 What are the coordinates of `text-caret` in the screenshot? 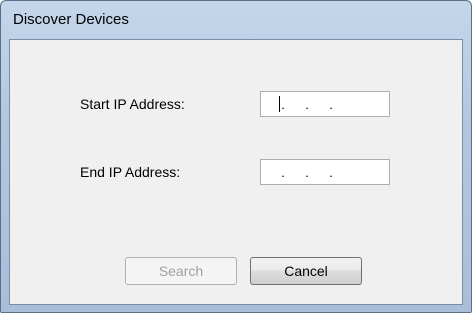 It's located at (279, 104).